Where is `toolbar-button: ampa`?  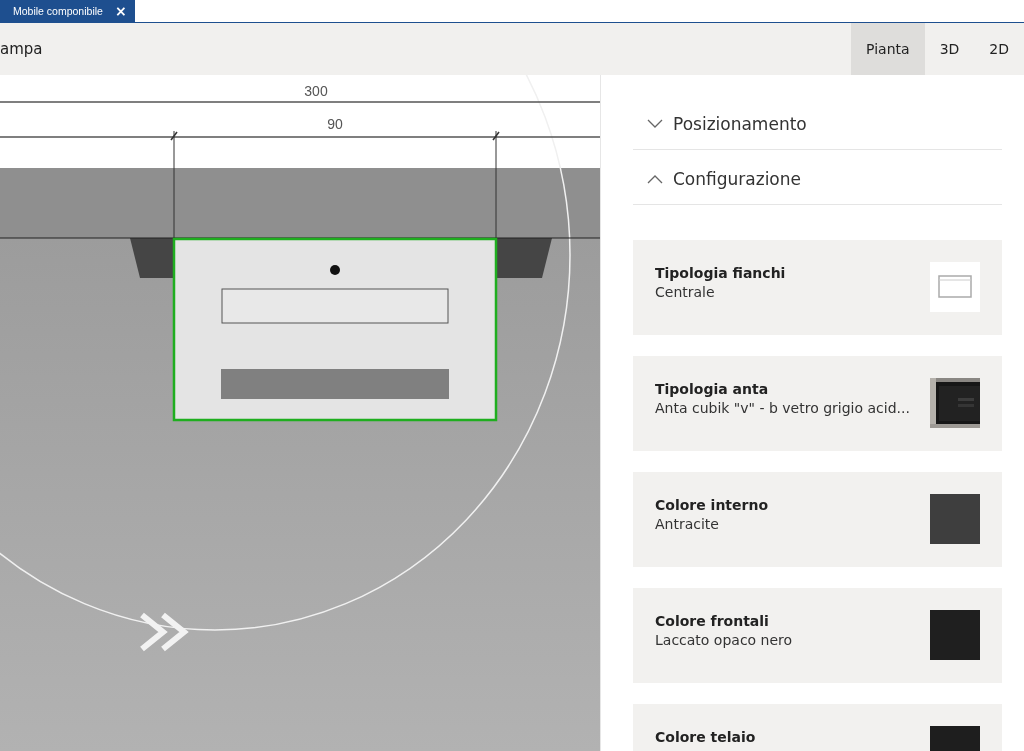 toolbar-button: ampa is located at coordinates (21, 49).